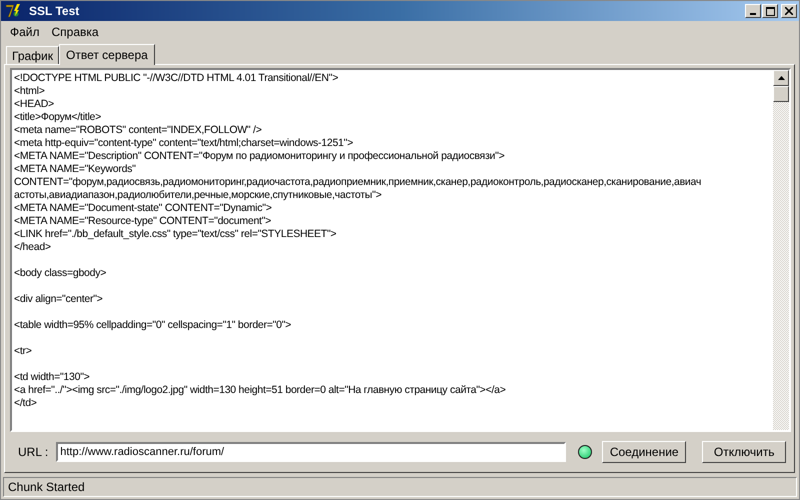 The height and width of the screenshot is (500, 800). What do you see at coordinates (30, 91) in the screenshot?
I see `code-line: <html>` at bounding box center [30, 91].